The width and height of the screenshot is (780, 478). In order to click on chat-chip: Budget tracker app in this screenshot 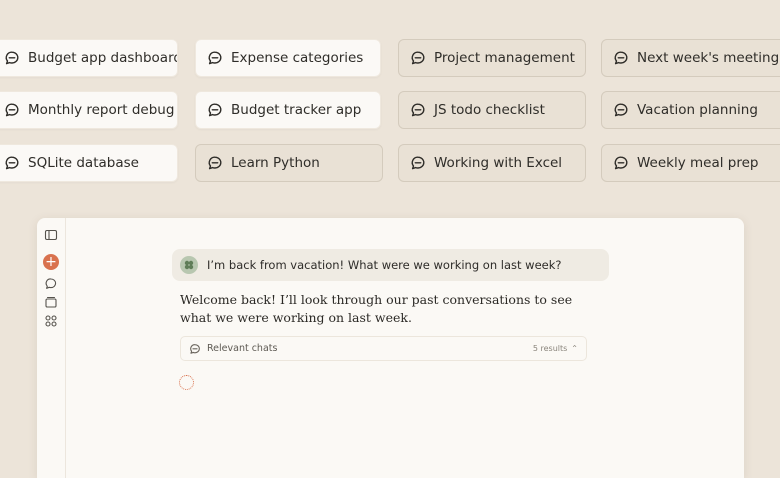, I will do `click(288, 110)`.